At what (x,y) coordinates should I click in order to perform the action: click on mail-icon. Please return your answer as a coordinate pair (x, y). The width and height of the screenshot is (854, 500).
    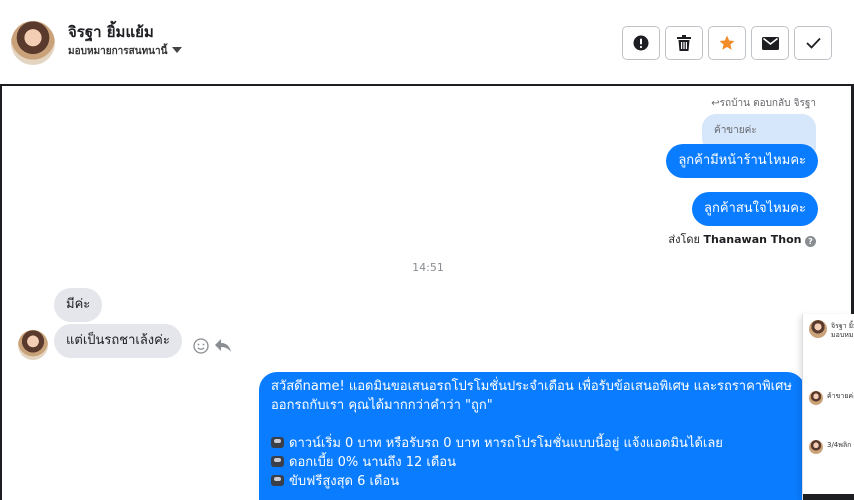
    Looking at the image, I should click on (770, 43).